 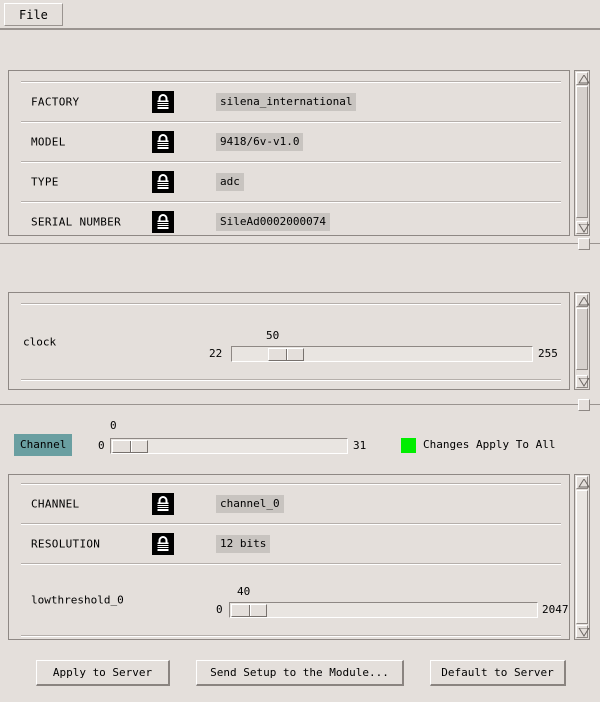 I want to click on global-settings-panel: clock 22 50 255, so click(x=289, y=341).